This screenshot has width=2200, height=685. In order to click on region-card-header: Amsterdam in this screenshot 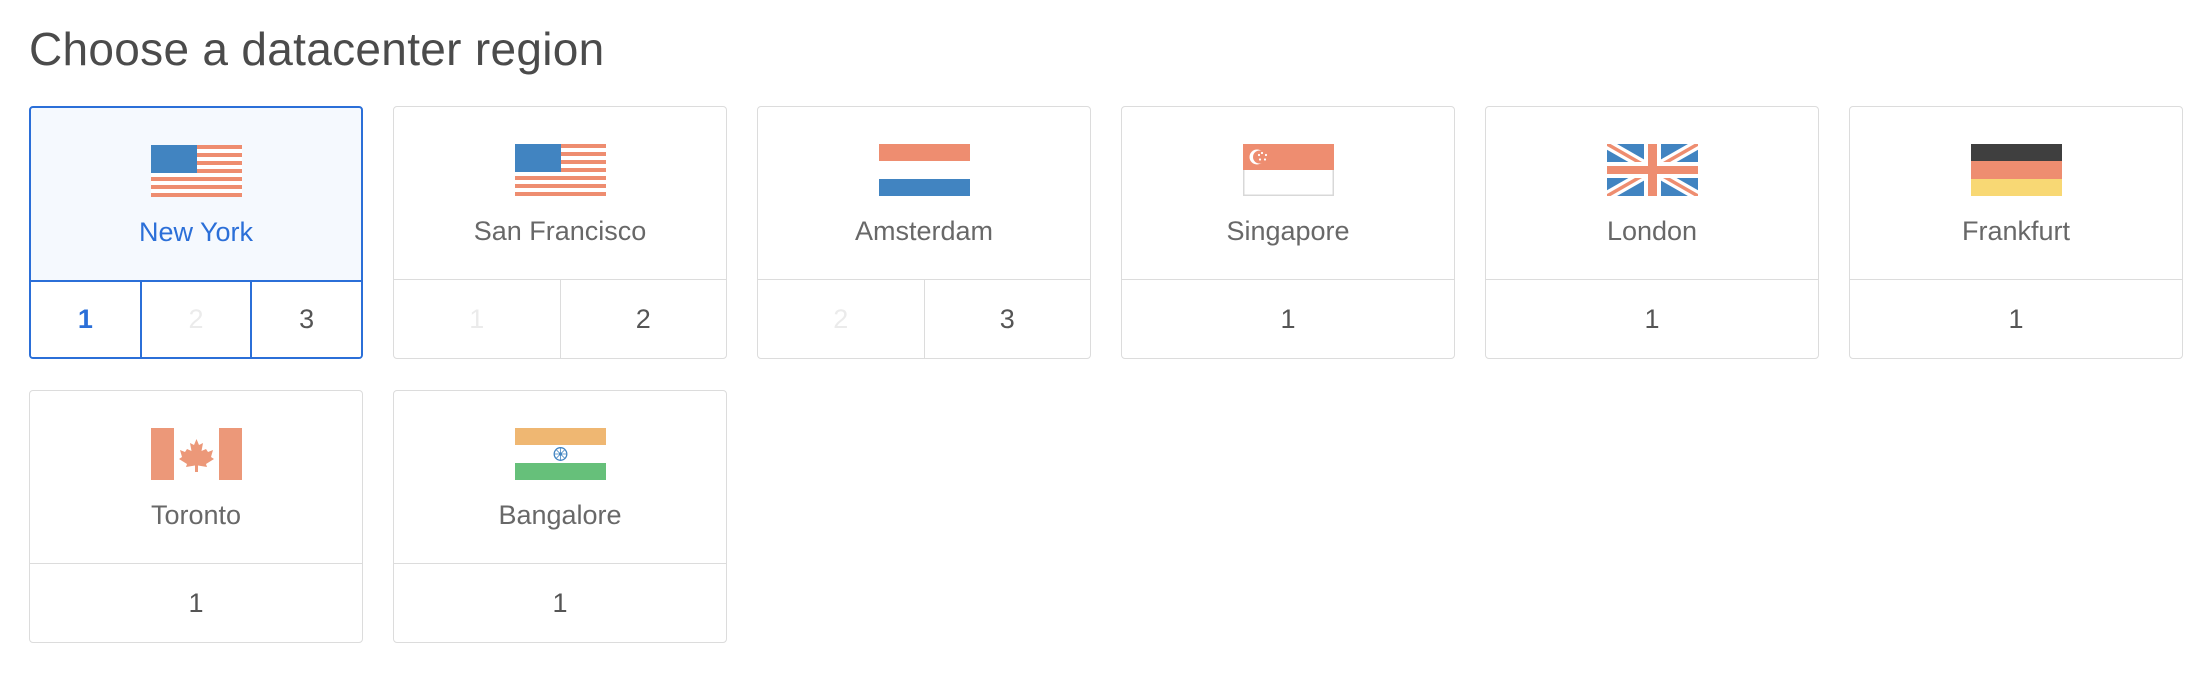, I will do `click(924, 193)`.